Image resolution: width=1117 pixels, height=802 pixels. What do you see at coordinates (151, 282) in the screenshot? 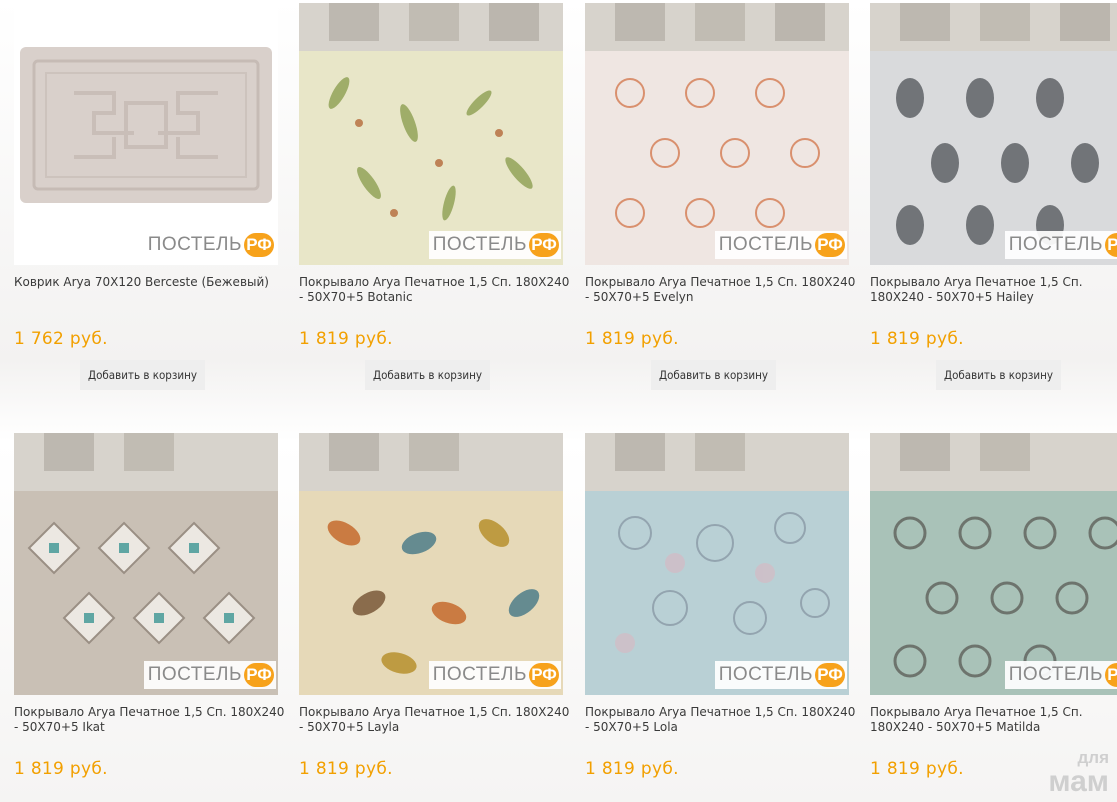
I see `product-title: Коврик Arya 70X120 Berceste (Бежевый)` at bounding box center [151, 282].